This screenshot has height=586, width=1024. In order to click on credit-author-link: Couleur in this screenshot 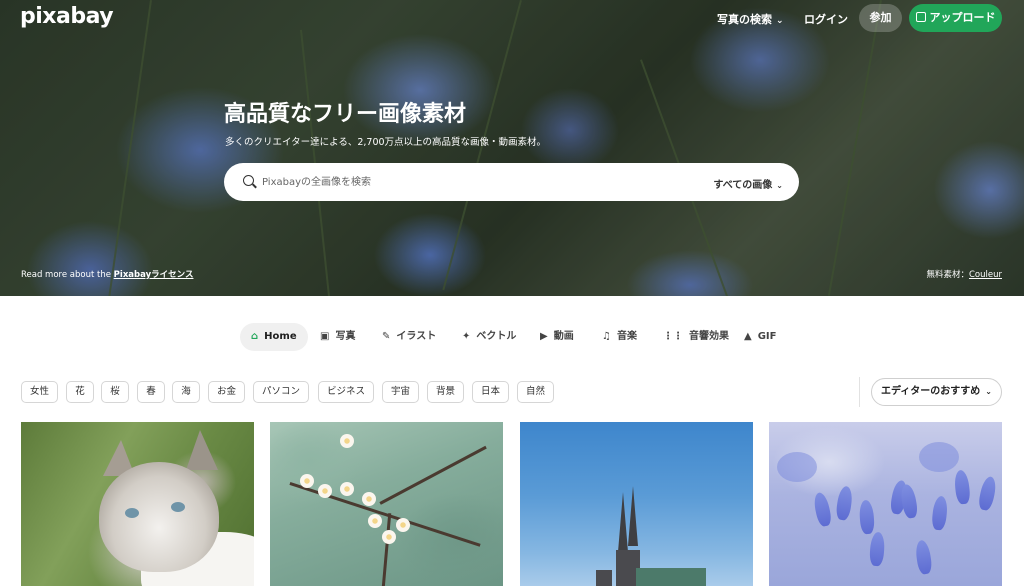, I will do `click(985, 275)`.